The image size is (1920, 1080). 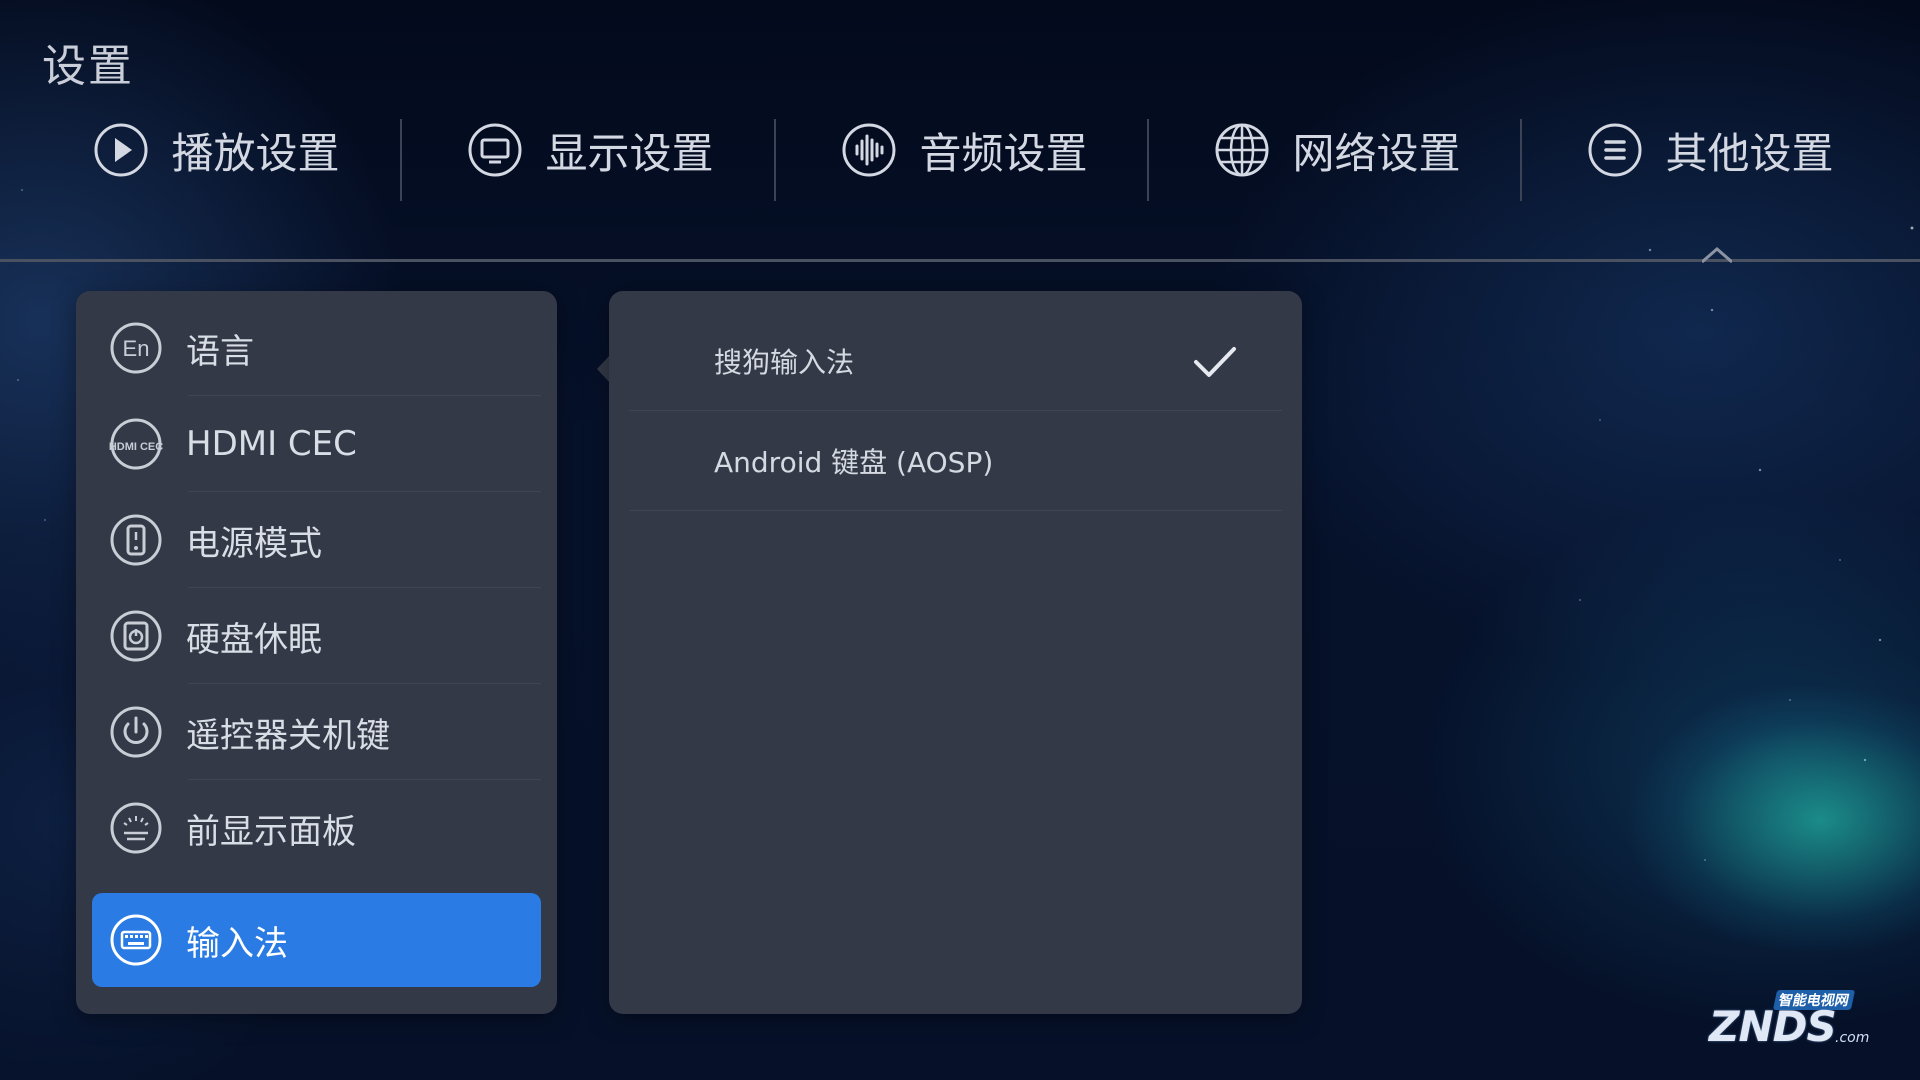 I want to click on disk-sleep-icon, so click(x=136, y=636).